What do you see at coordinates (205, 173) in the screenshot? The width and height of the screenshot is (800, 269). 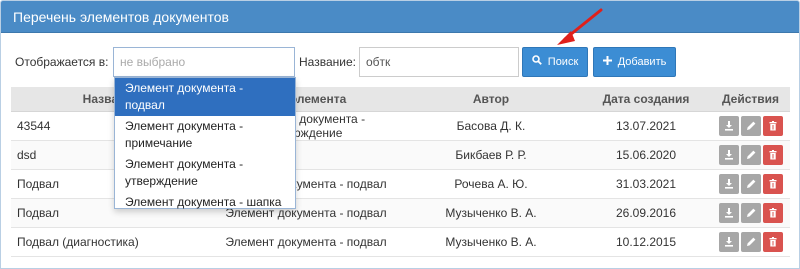 I see `dropdown-option: Элемент документа - утверждение` at bounding box center [205, 173].